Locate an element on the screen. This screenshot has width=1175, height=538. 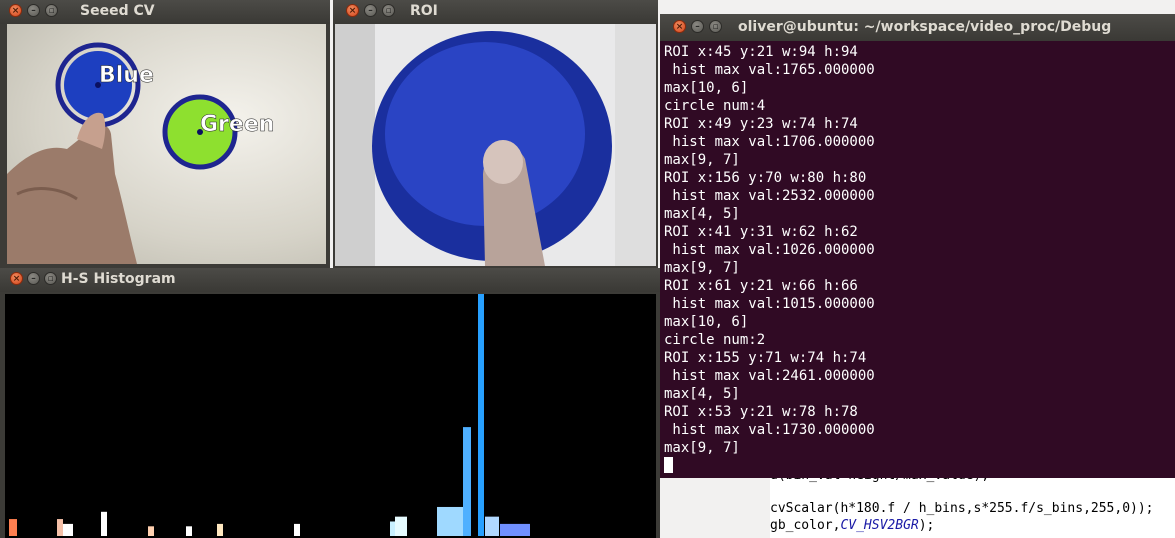
roi-finger-tip is located at coordinates (503, 162).